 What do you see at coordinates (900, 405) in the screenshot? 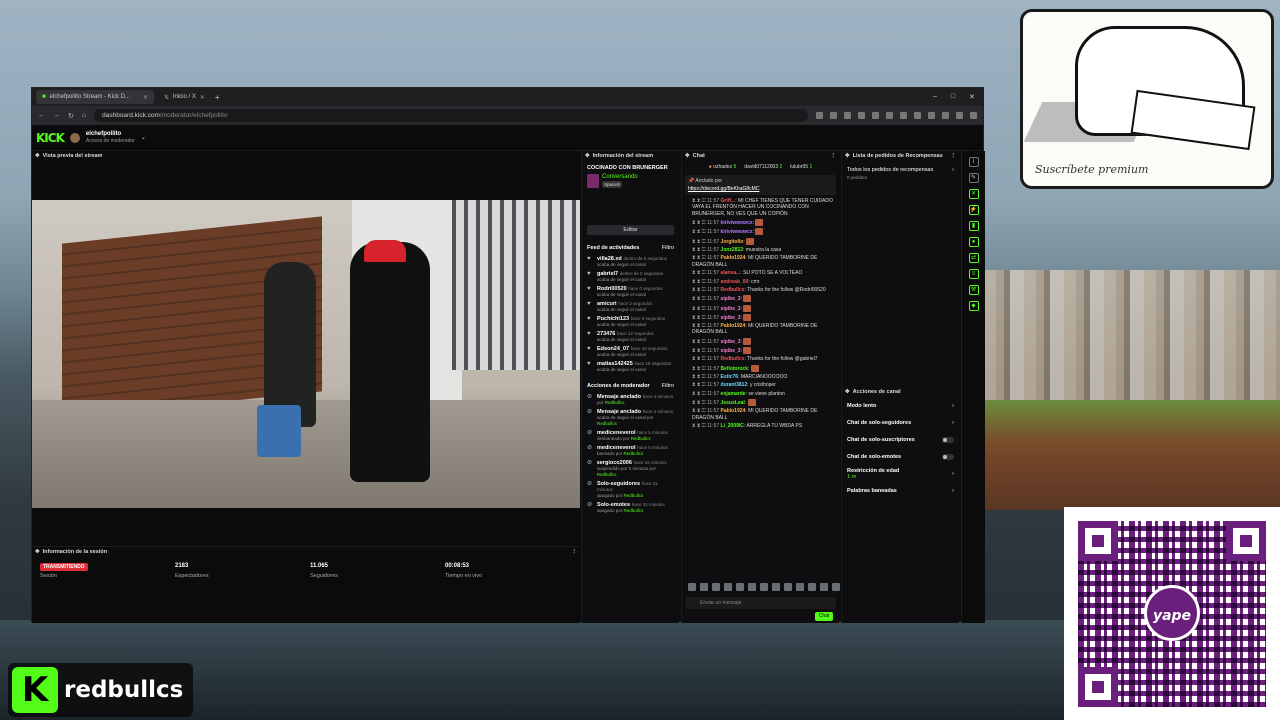
I see `channel-action-item: Modo lento ›` at bounding box center [900, 405].